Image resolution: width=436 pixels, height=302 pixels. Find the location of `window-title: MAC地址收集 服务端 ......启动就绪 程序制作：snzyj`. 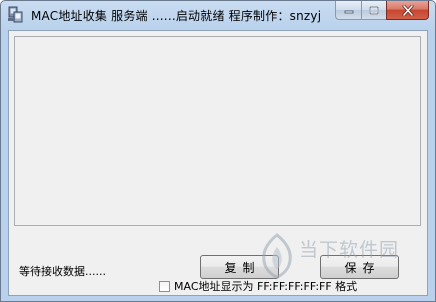

window-title: MAC地址收集 服务端 ......启动就绪 程序制作：snzyj is located at coordinates (176, 16).